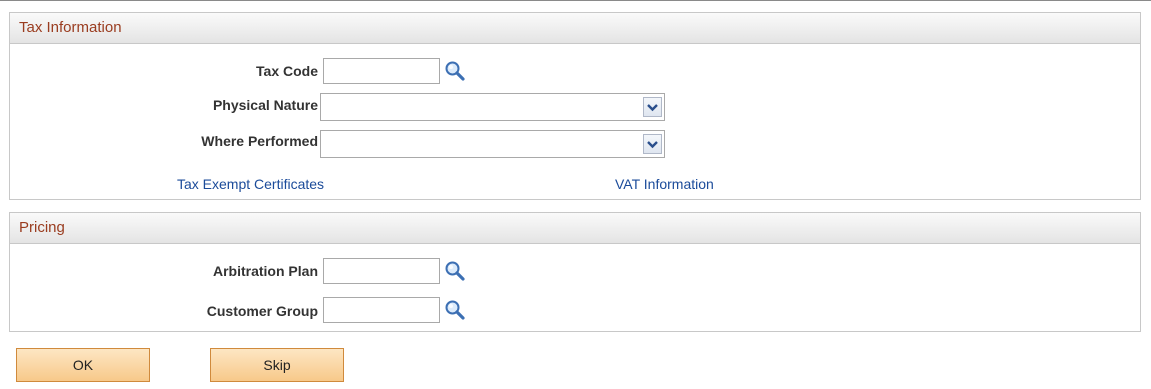 The image size is (1151, 389). Describe the element at coordinates (265, 271) in the screenshot. I see `arbitration-plan-label: Arbitration Plan` at that location.